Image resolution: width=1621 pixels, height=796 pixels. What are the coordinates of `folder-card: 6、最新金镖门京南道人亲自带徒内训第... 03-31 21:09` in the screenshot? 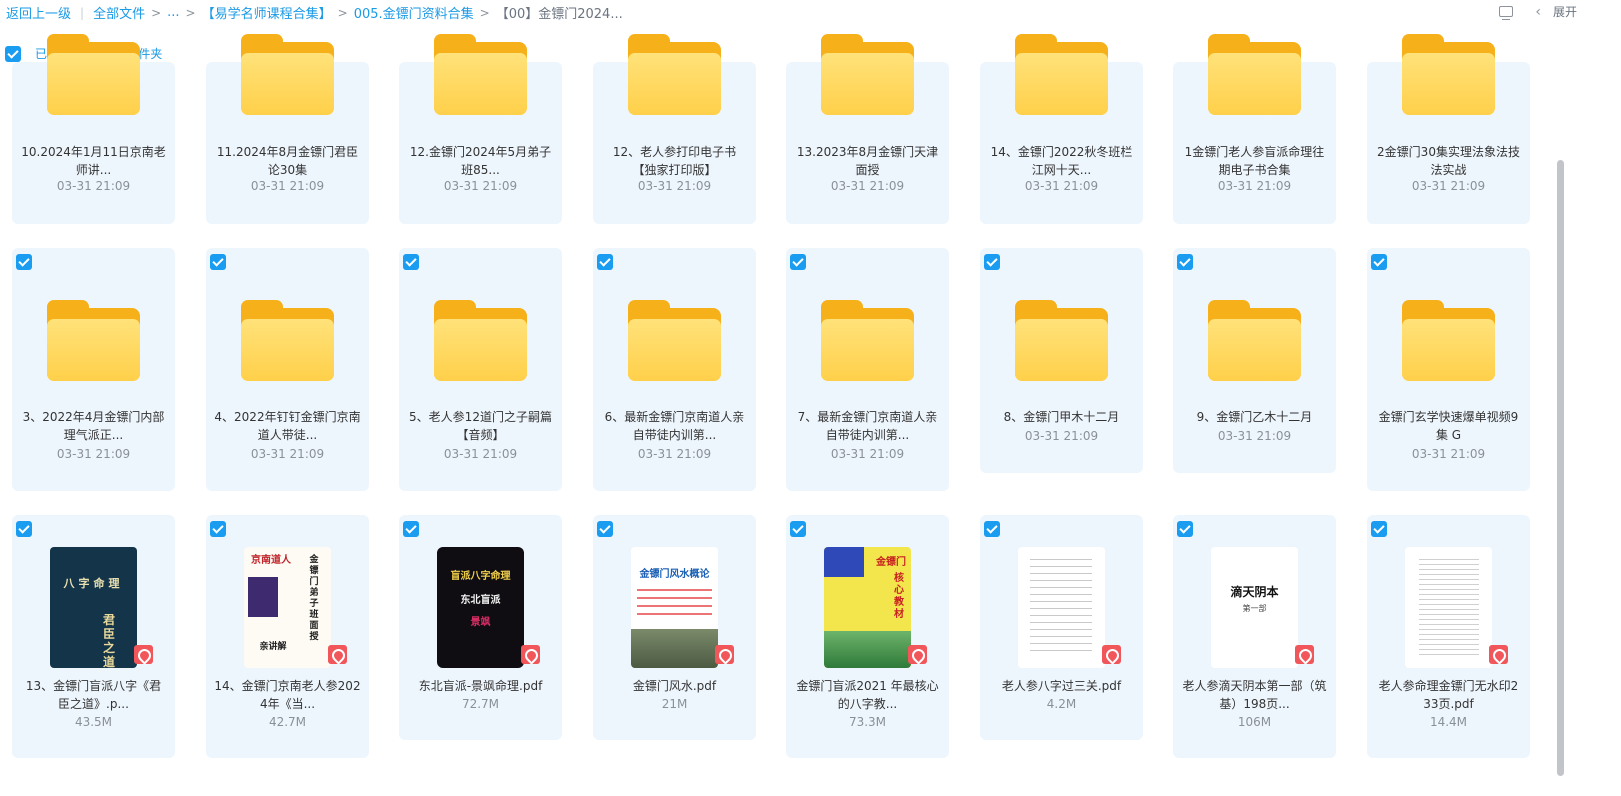 It's located at (674, 369).